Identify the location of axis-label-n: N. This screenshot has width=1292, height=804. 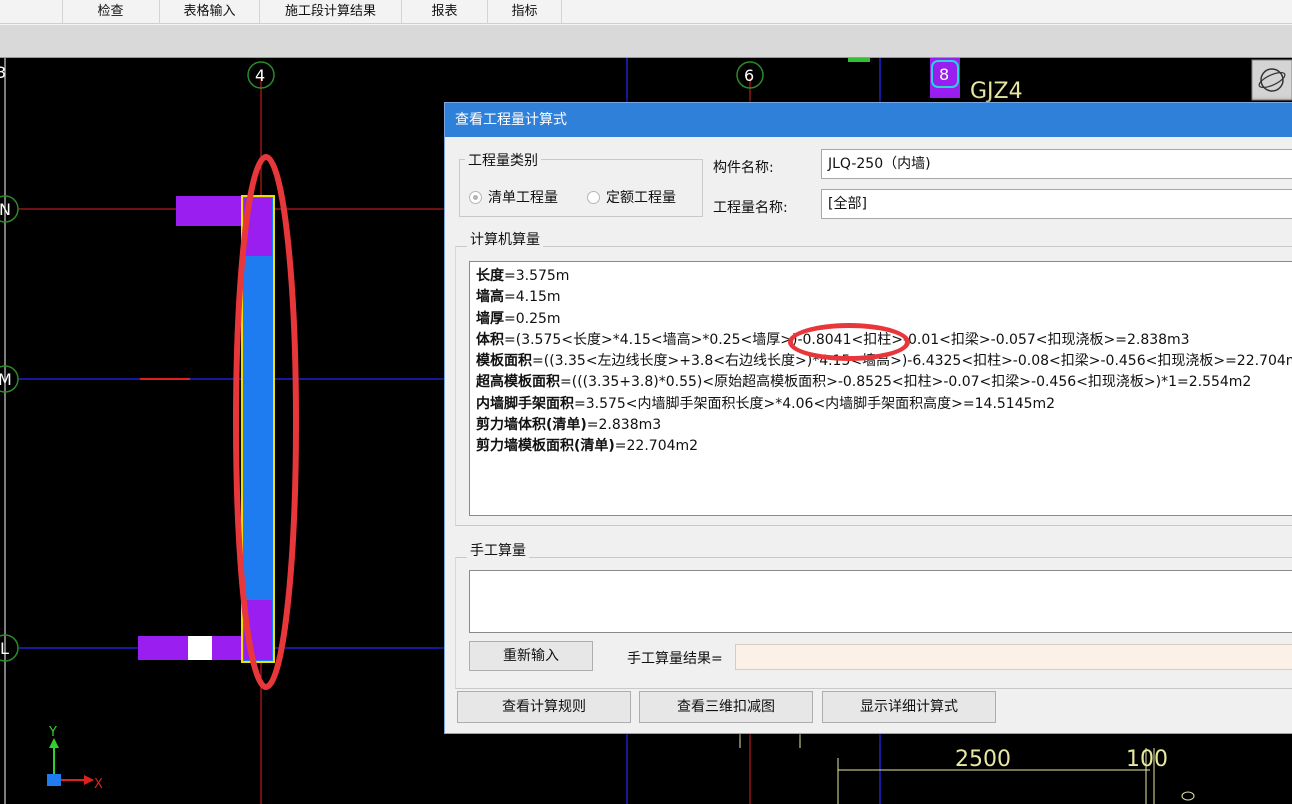
(5, 209).